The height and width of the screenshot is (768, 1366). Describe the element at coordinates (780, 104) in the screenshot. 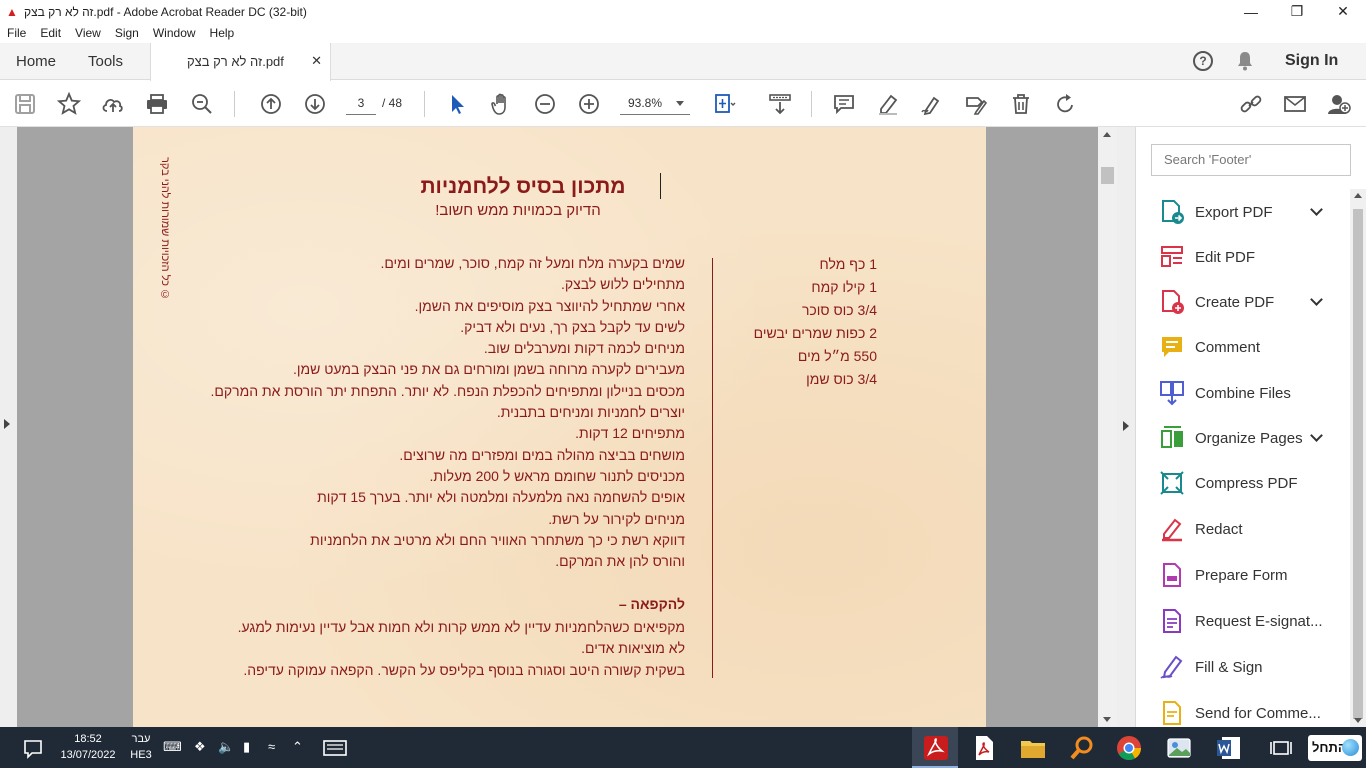

I see `scroll-mode-icon` at that location.